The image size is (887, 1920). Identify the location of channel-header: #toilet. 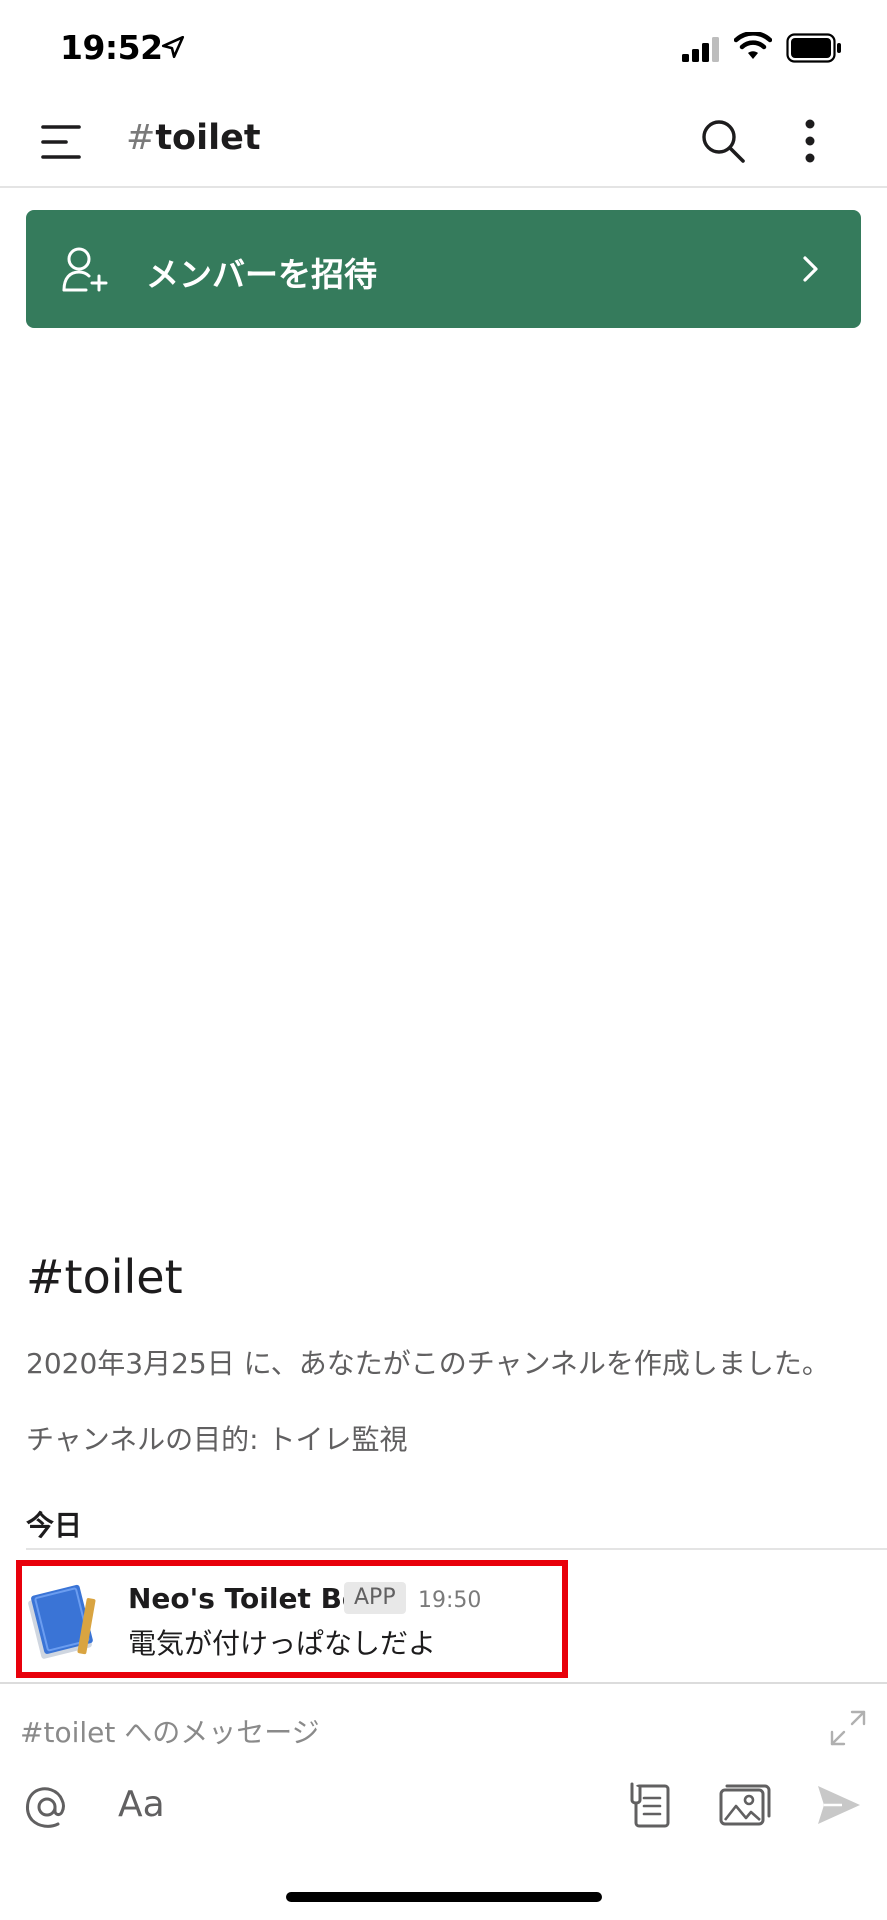
(443, 142).